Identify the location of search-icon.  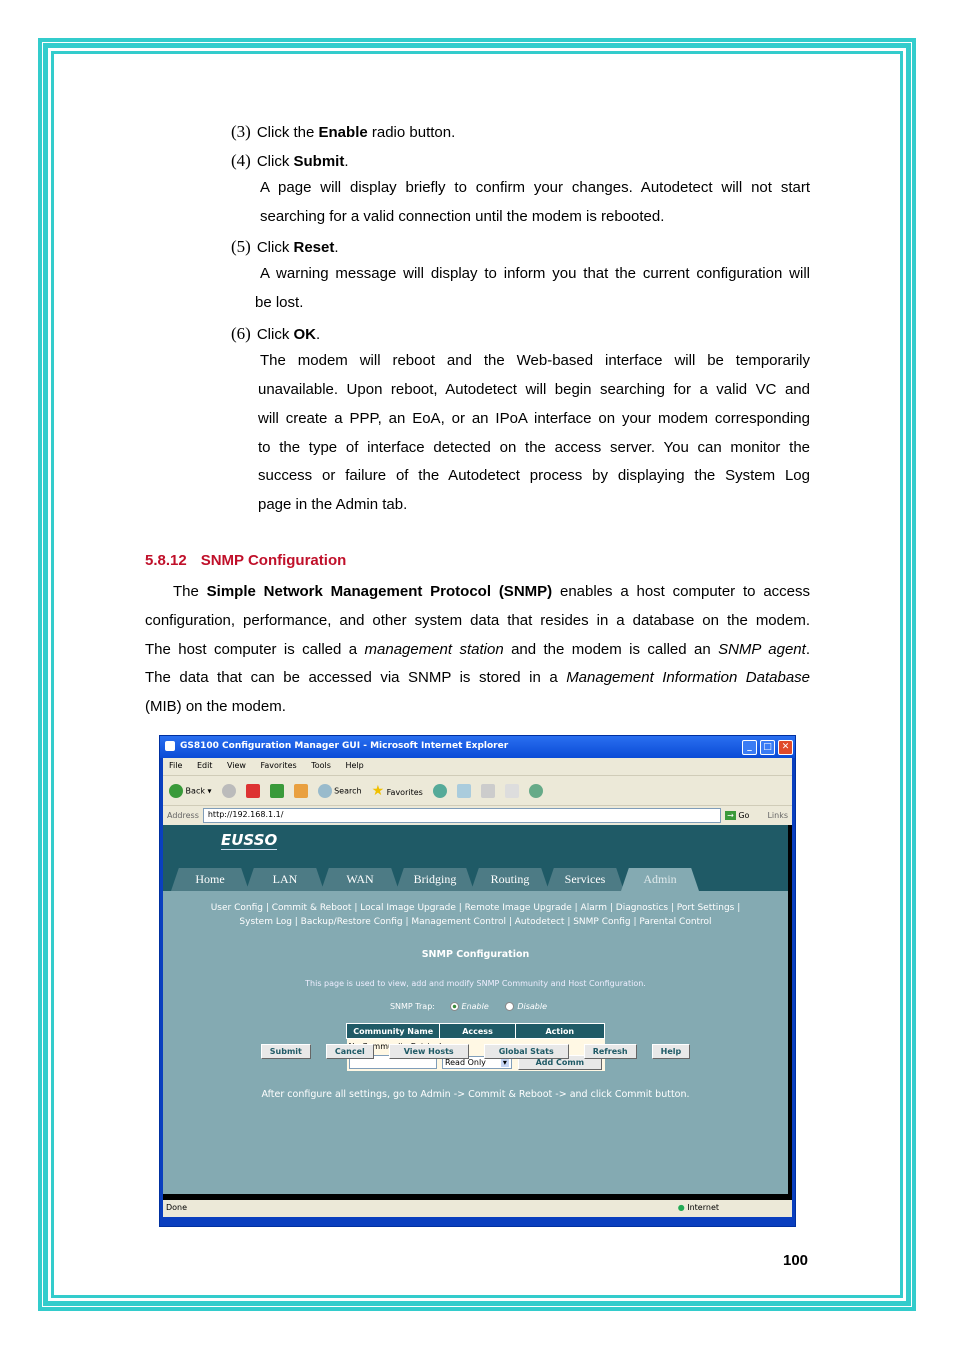
(324, 790).